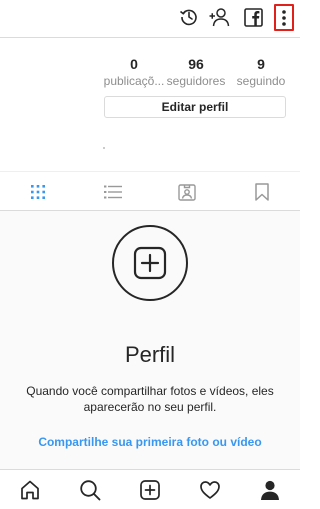 The height and width of the screenshot is (509, 320). What do you see at coordinates (261, 81) in the screenshot?
I see `following-label: seguindo` at bounding box center [261, 81].